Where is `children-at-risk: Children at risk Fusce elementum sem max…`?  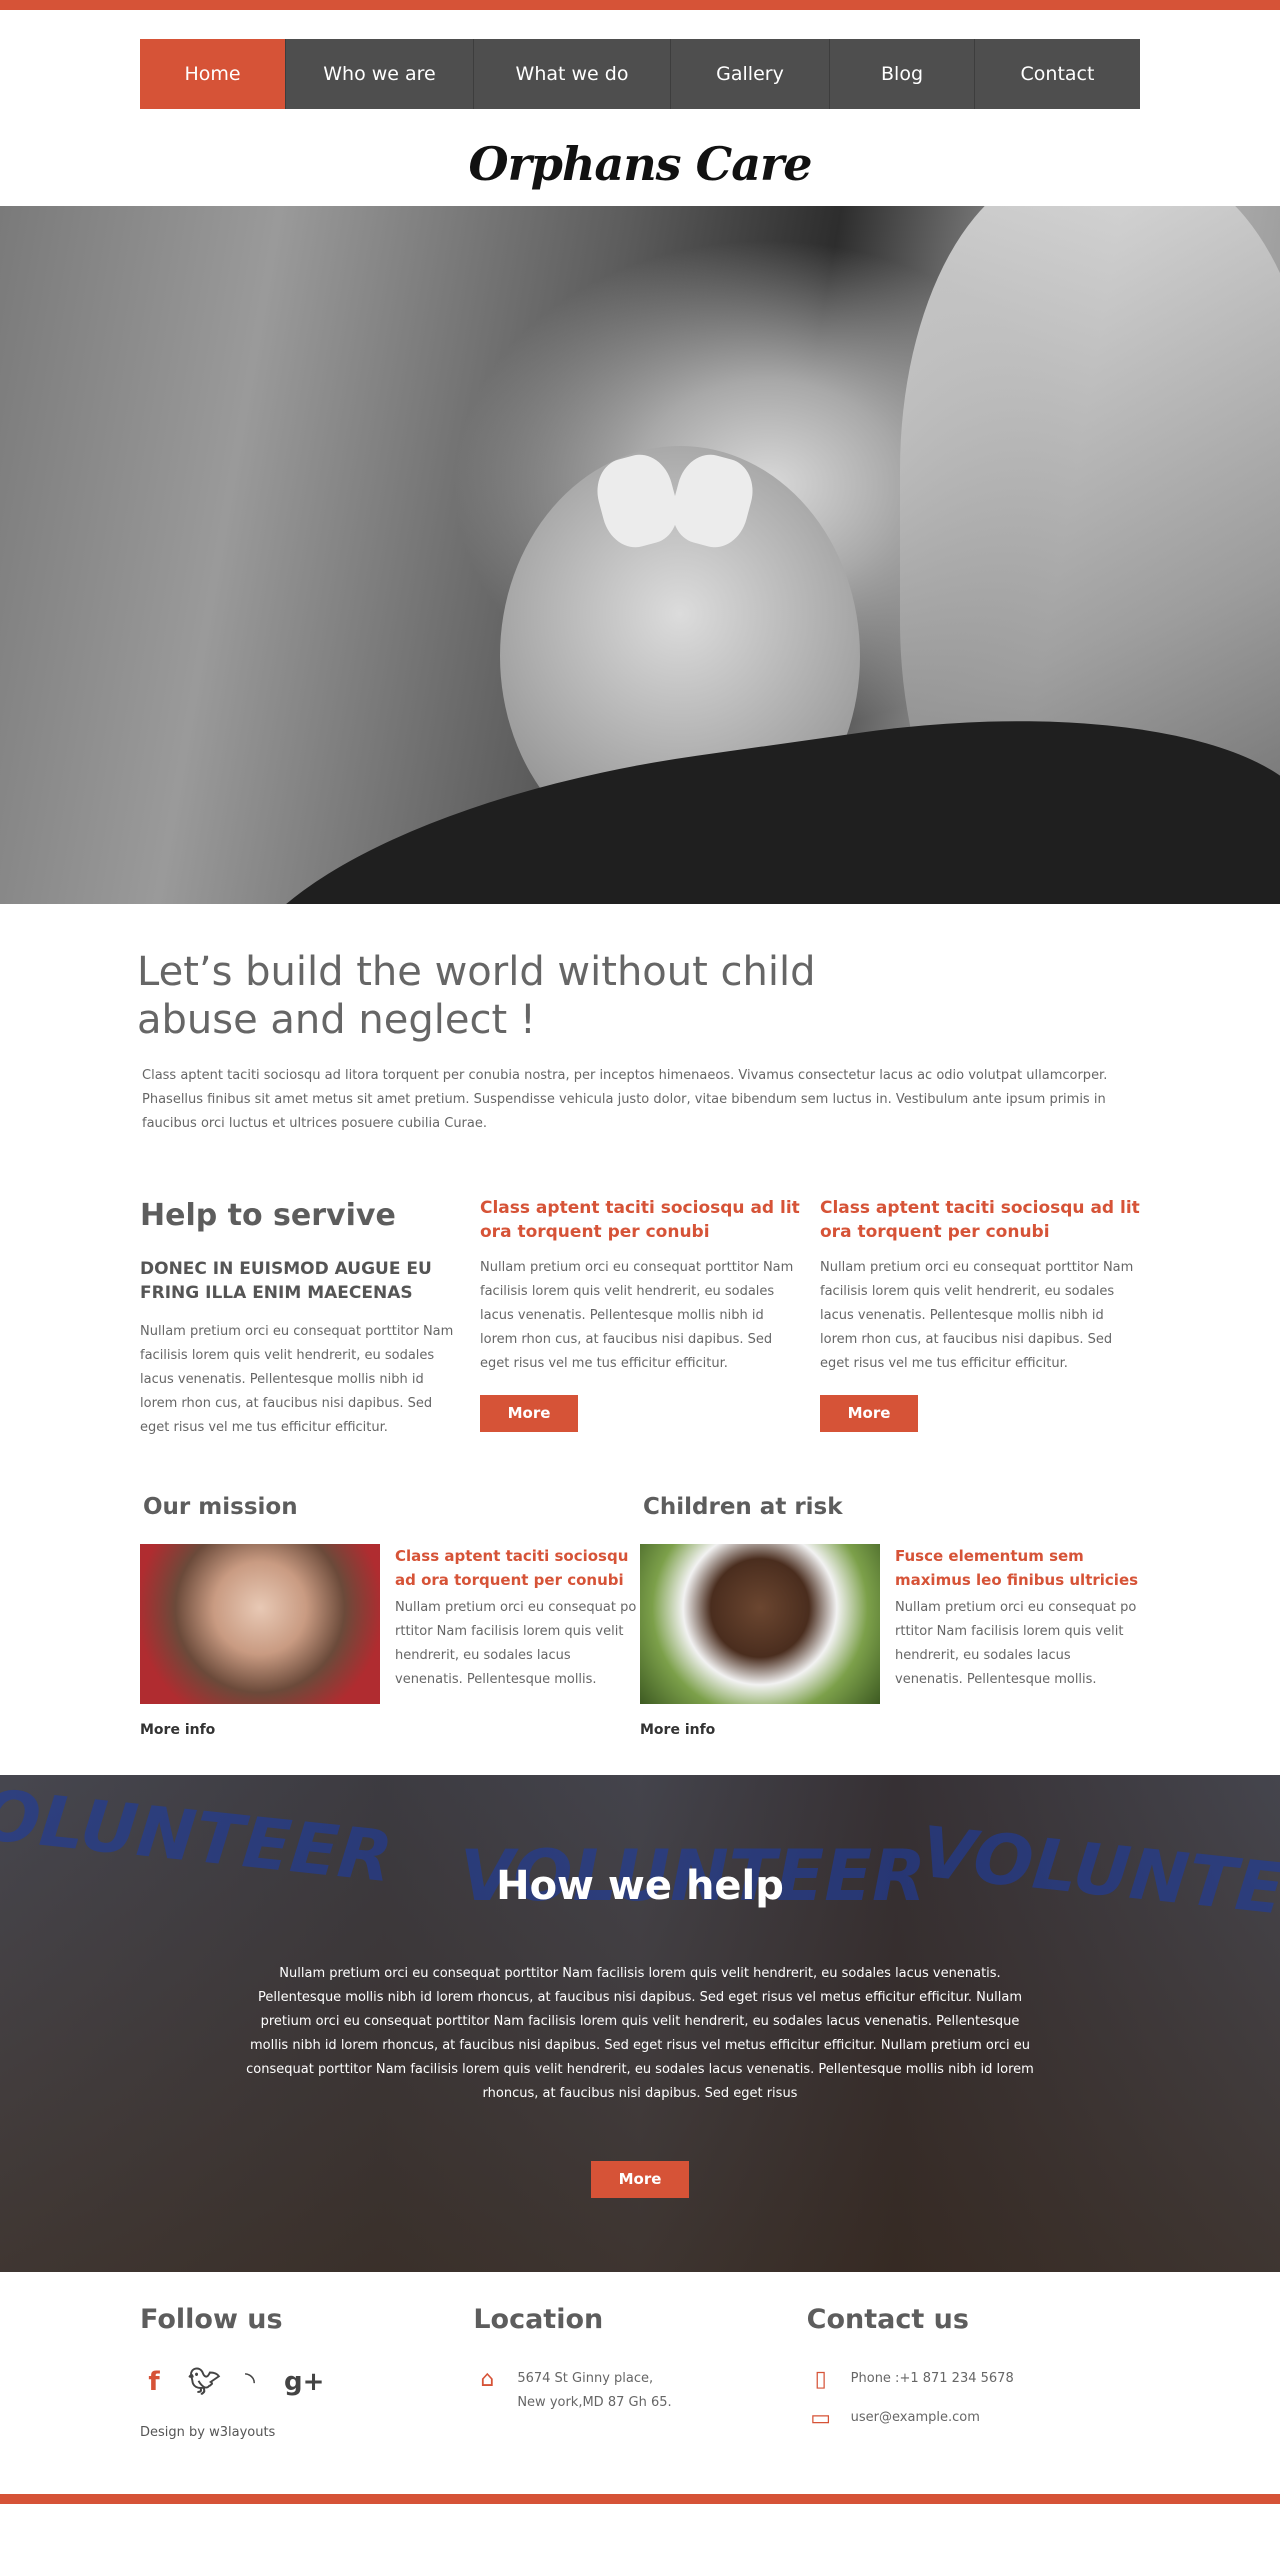 children-at-risk: Children at risk Fusce elementum sem max… is located at coordinates (890, 1616).